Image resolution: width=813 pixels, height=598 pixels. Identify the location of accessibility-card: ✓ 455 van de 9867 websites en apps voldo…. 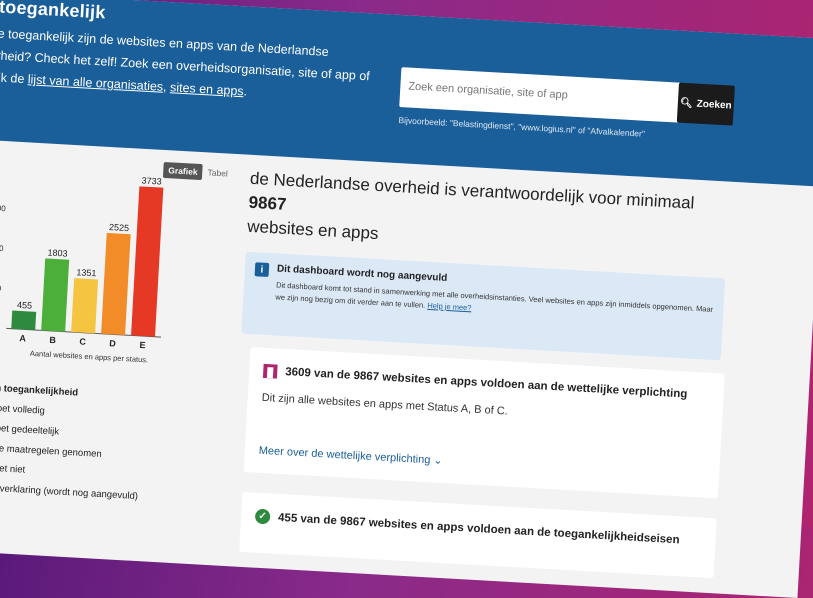
(478, 535).